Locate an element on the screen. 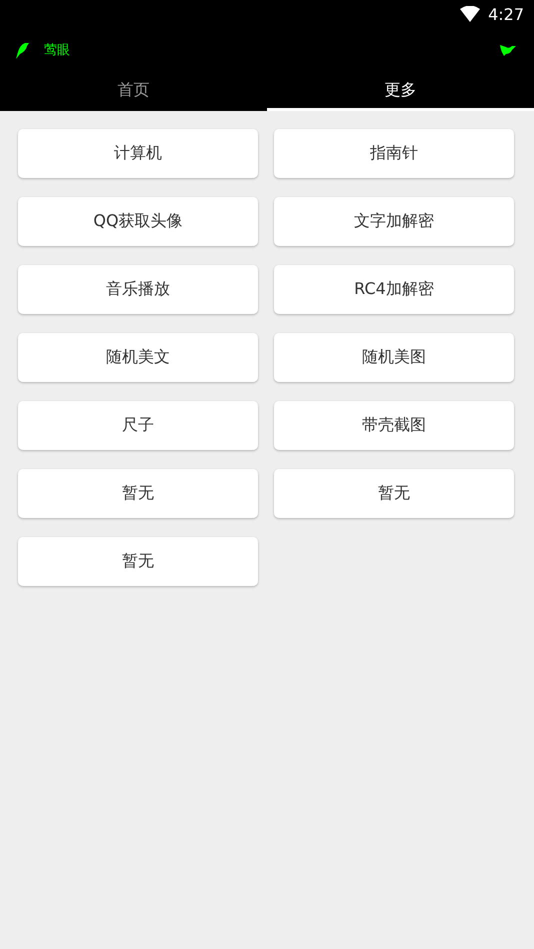  tool-button: 尺子 is located at coordinates (138, 425).